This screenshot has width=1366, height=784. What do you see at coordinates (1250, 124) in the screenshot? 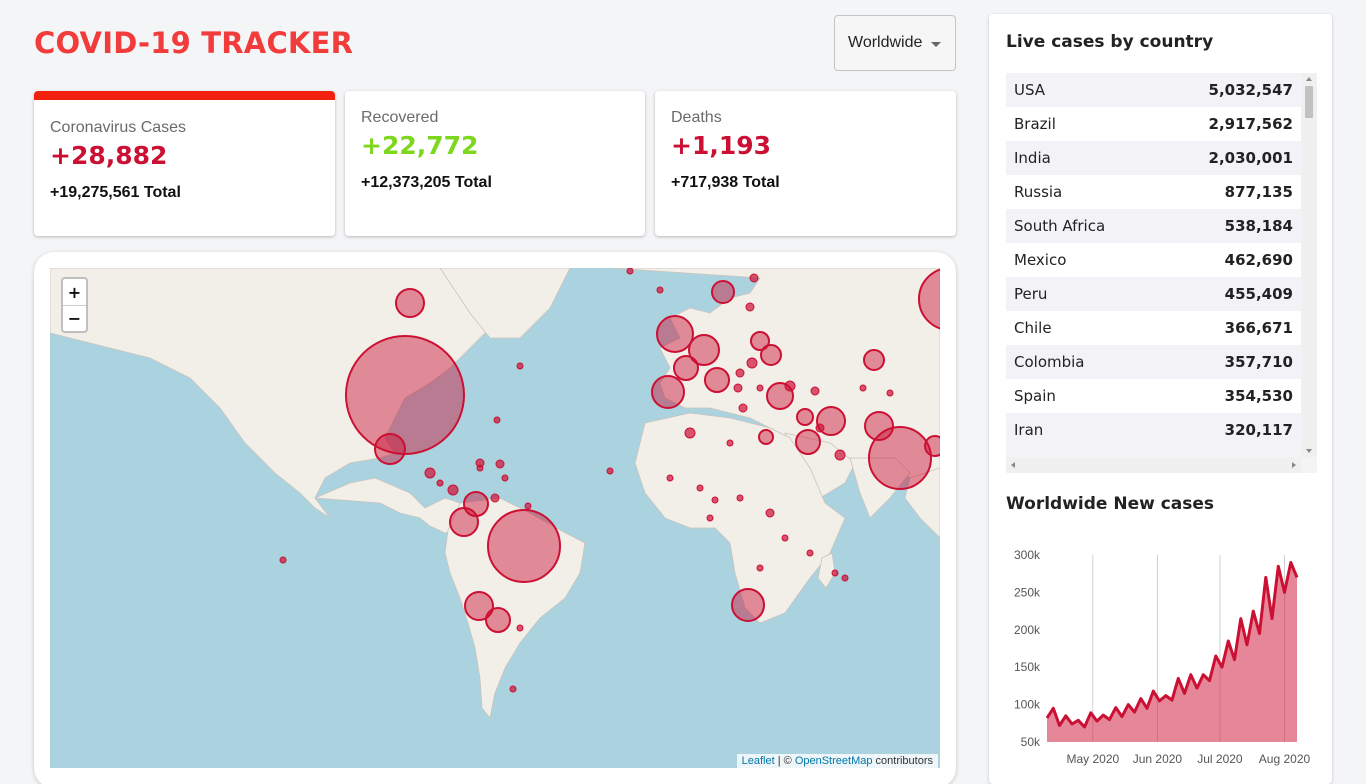
I see `country-cases: 2,917,562` at bounding box center [1250, 124].